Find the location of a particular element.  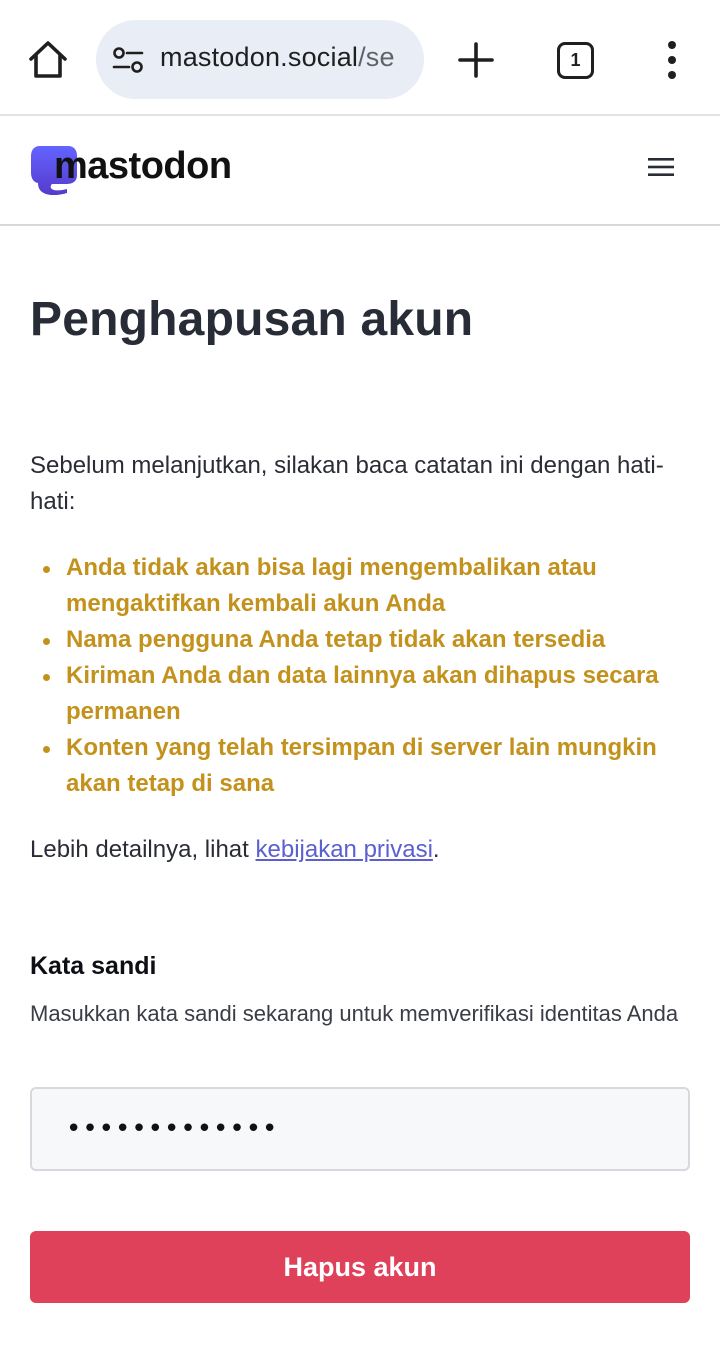

url-text: mastodon.social/se is located at coordinates (277, 57).